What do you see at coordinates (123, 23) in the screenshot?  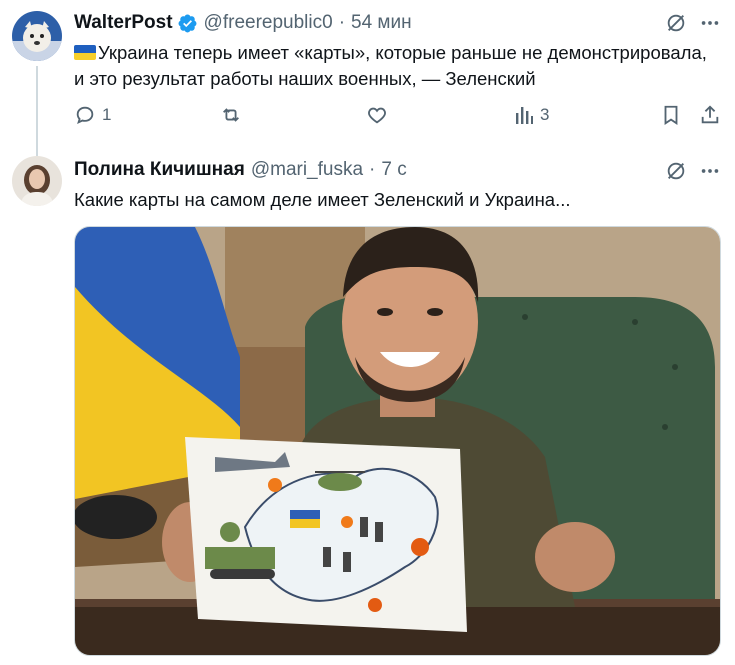 I see `display-name: WalterPost` at bounding box center [123, 23].